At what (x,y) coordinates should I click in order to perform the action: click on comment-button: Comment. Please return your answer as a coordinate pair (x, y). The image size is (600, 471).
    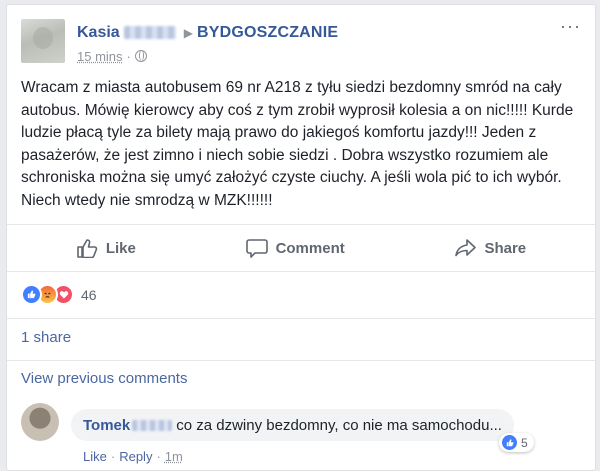
    Looking at the image, I should click on (295, 248).